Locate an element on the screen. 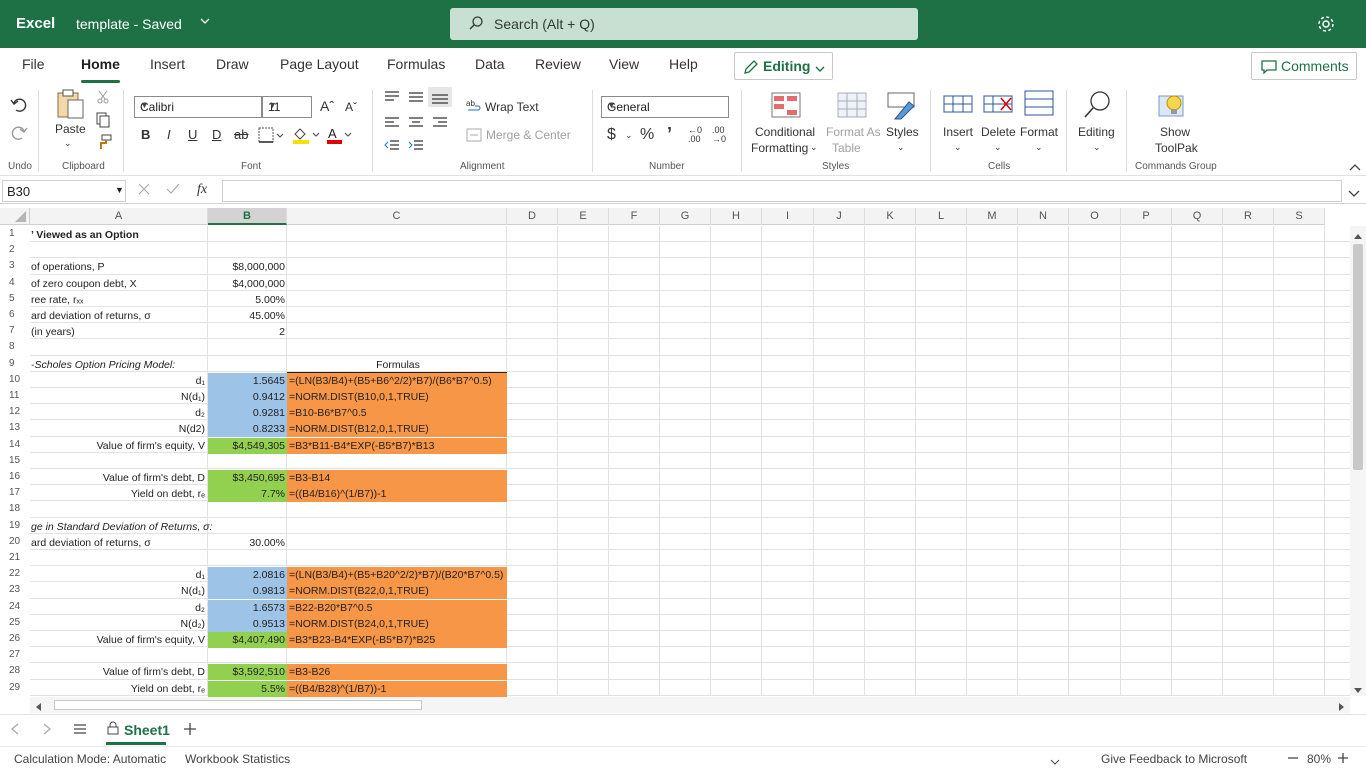  cell-a6: ard deviation of returns, σ is located at coordinates (119, 316).